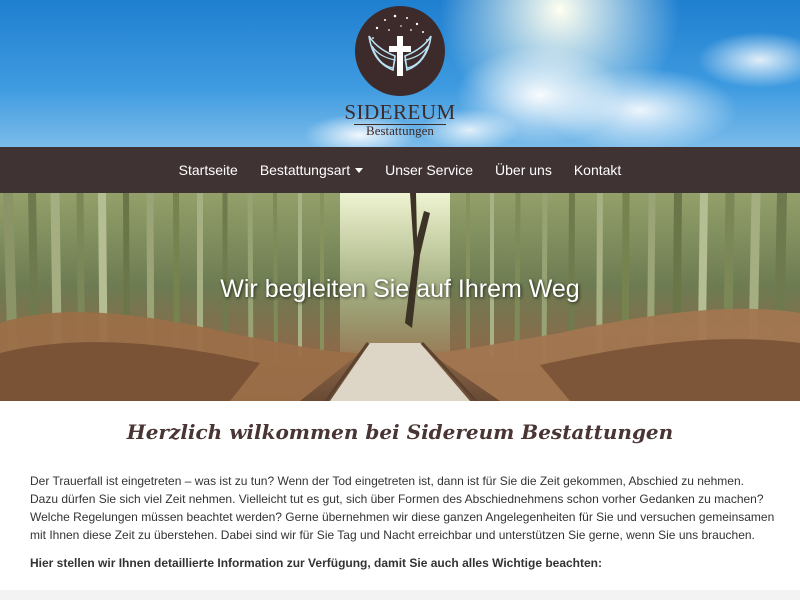 This screenshot has width=800, height=600. I want to click on nav-item-label: Bestattungsart, so click(305, 170).